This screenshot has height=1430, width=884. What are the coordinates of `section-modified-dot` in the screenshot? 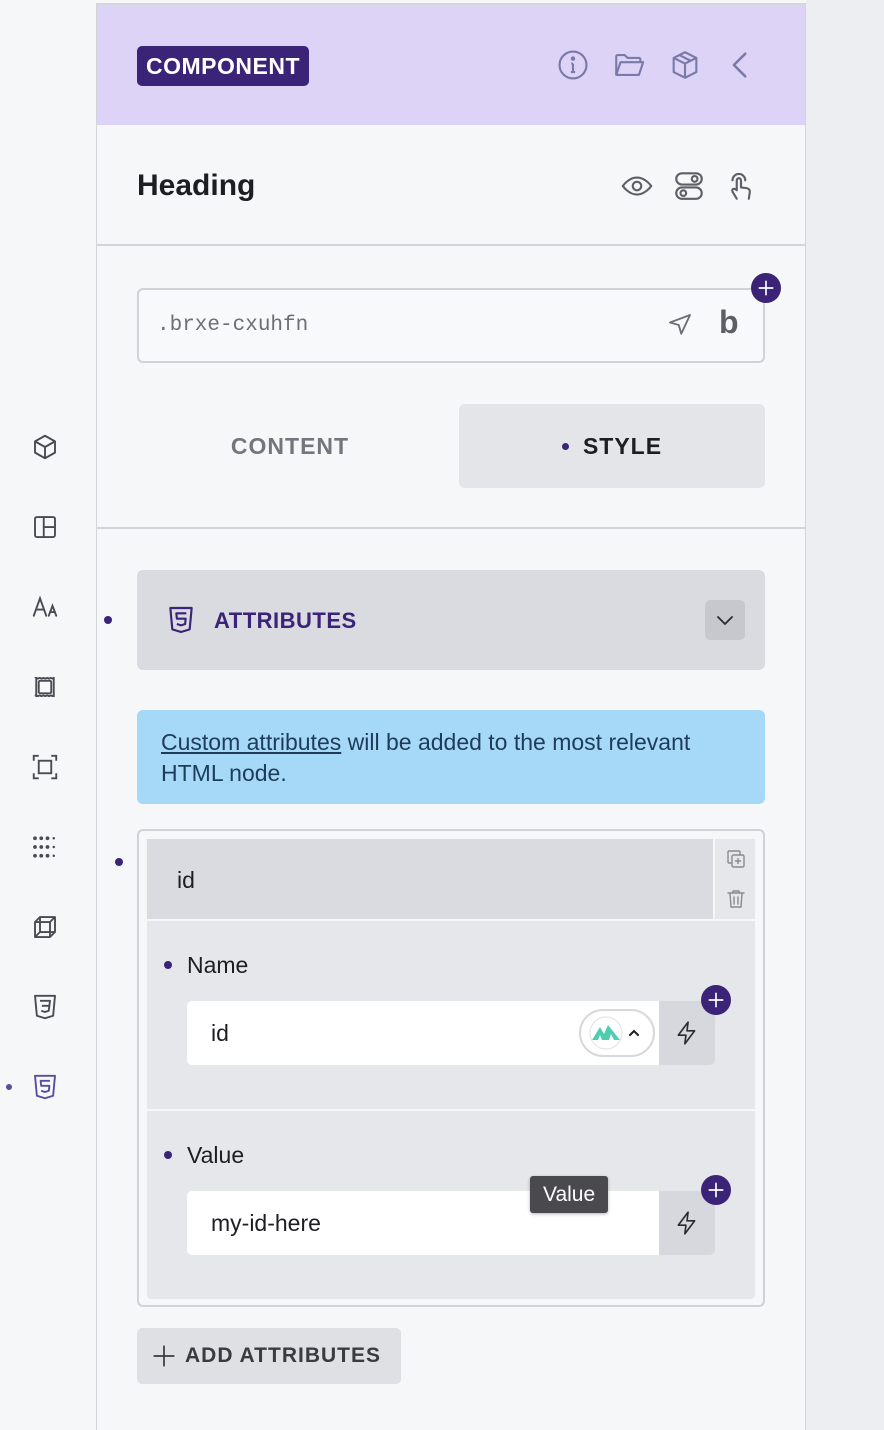 It's located at (108, 620).